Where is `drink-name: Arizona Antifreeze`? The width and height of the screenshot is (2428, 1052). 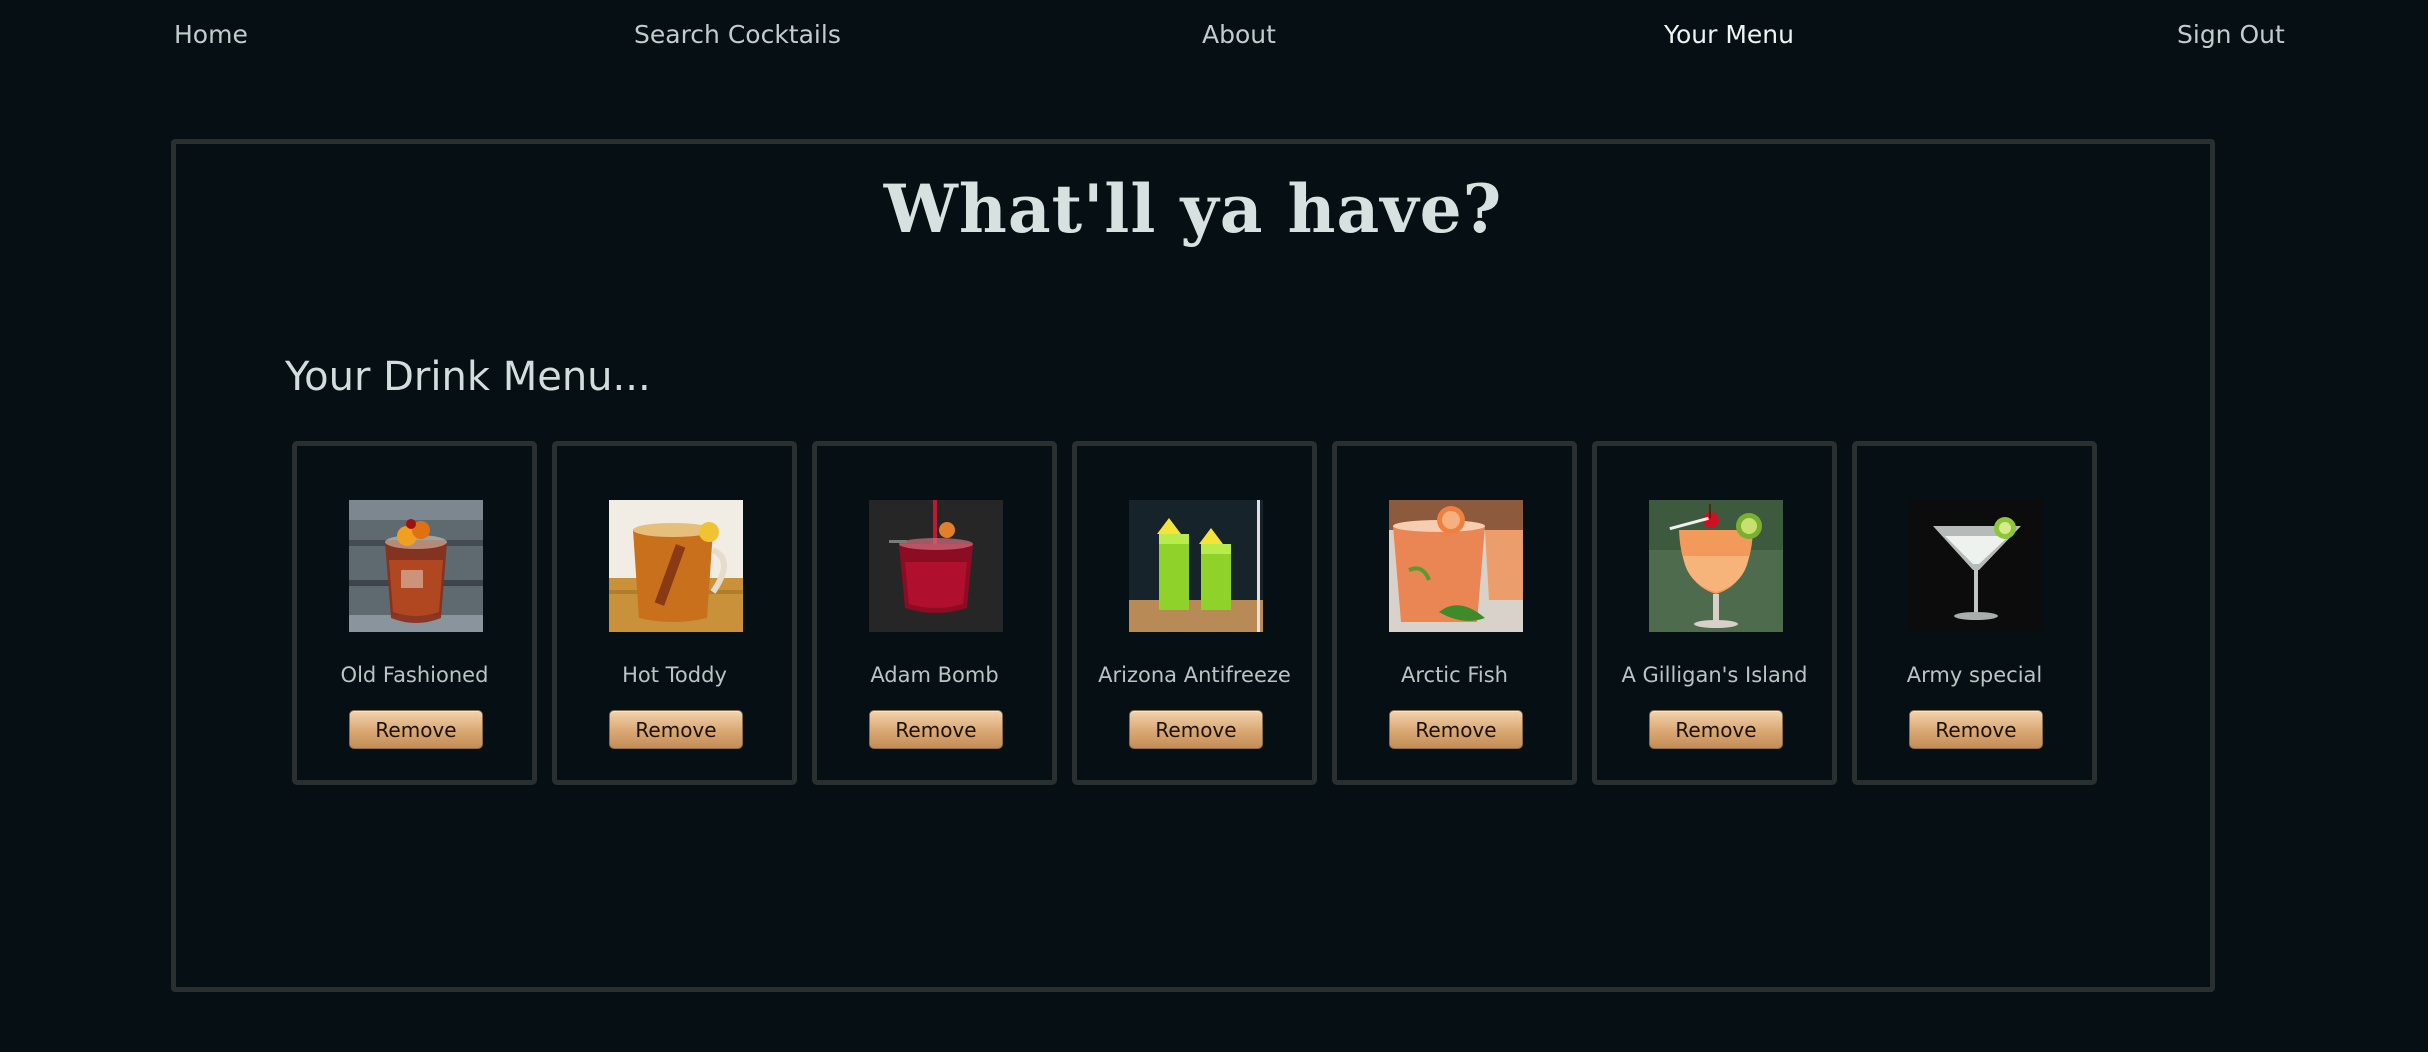 drink-name: Arizona Antifreeze is located at coordinates (1194, 675).